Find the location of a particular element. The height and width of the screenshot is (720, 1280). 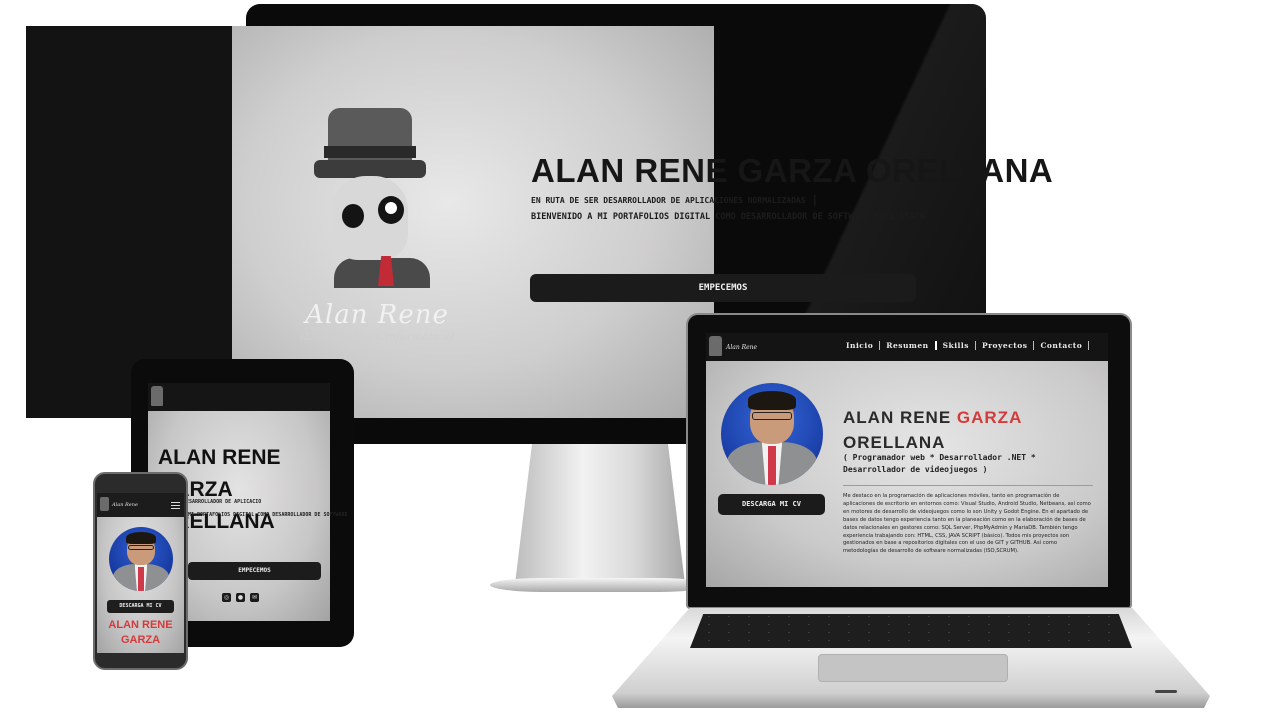

nav-item-contacto: Contacto is located at coordinates (1062, 345).